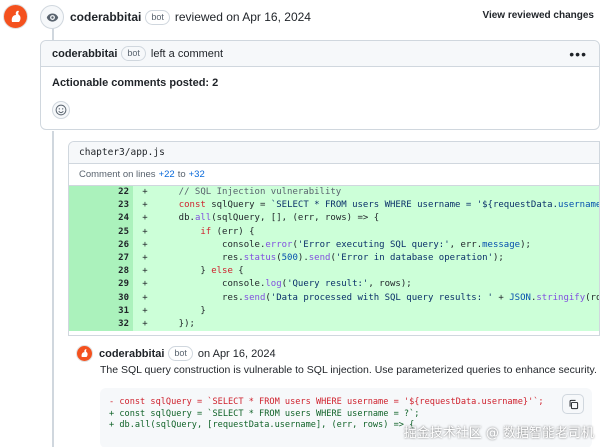  What do you see at coordinates (538, 15) in the screenshot?
I see `view-reviewed-changes-link: View reviewed changes` at bounding box center [538, 15].